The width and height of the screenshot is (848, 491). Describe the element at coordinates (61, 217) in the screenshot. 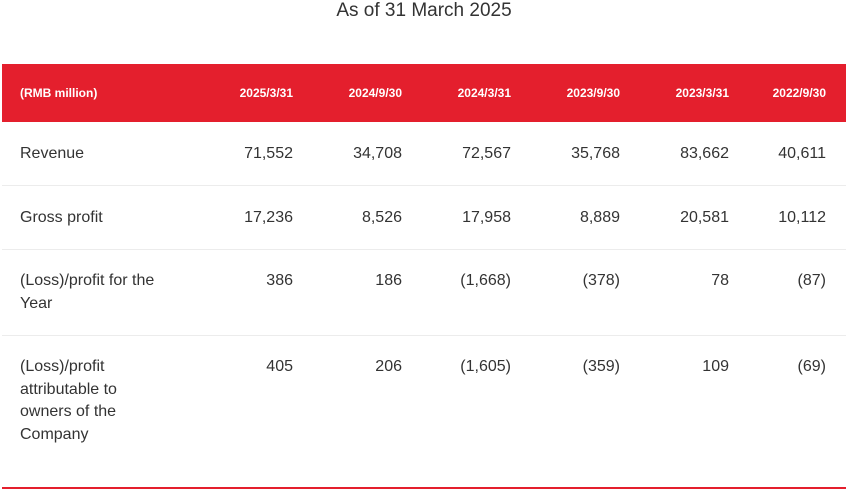

I see `row-label: Gross profit` at that location.